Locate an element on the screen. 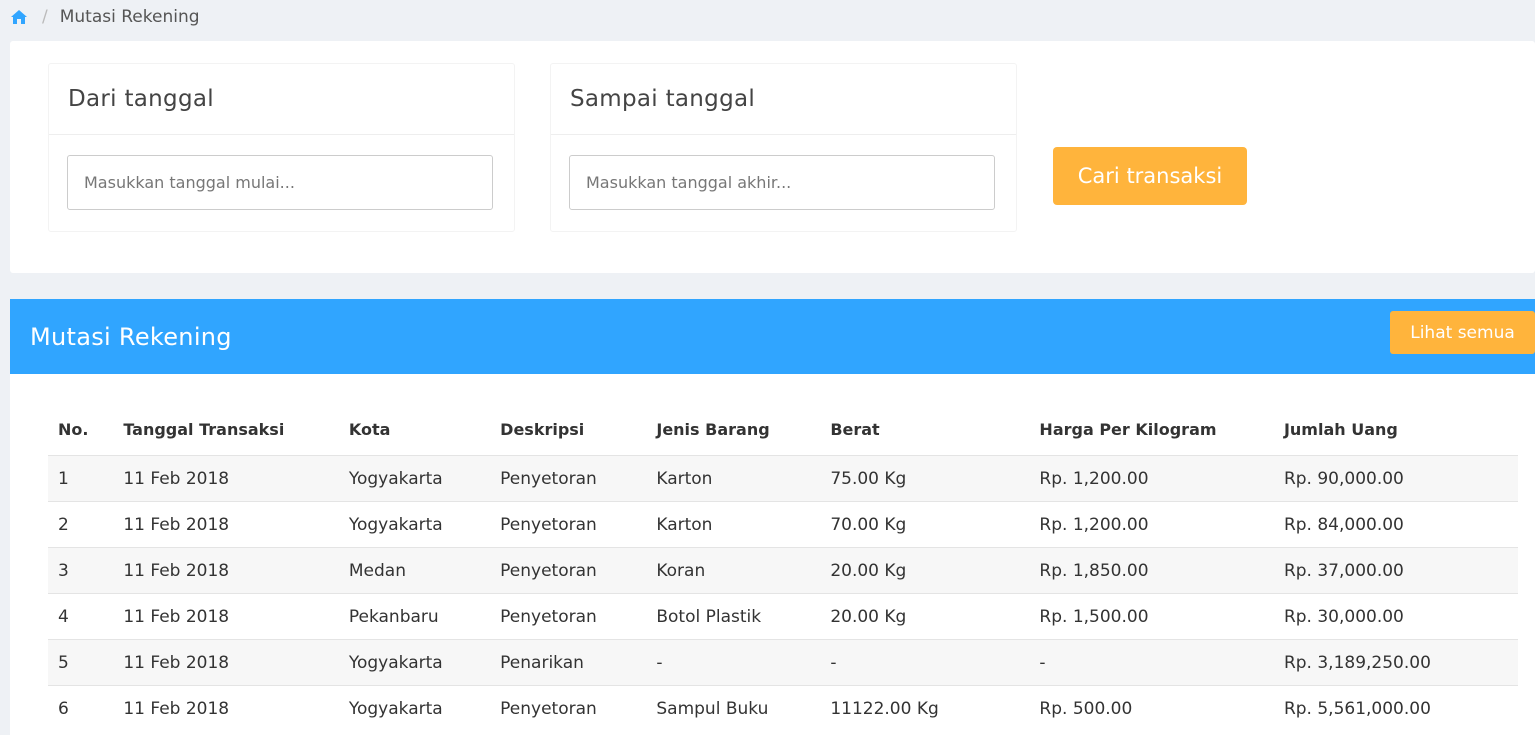  cell-amount: Rp. 3,189,250.00 is located at coordinates (1395, 662).